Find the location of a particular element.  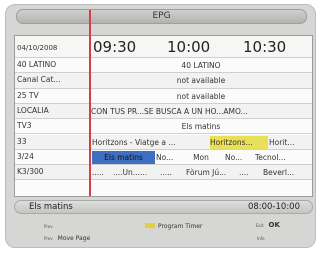

time-slot-2: 10:00 is located at coordinates (189, 47).